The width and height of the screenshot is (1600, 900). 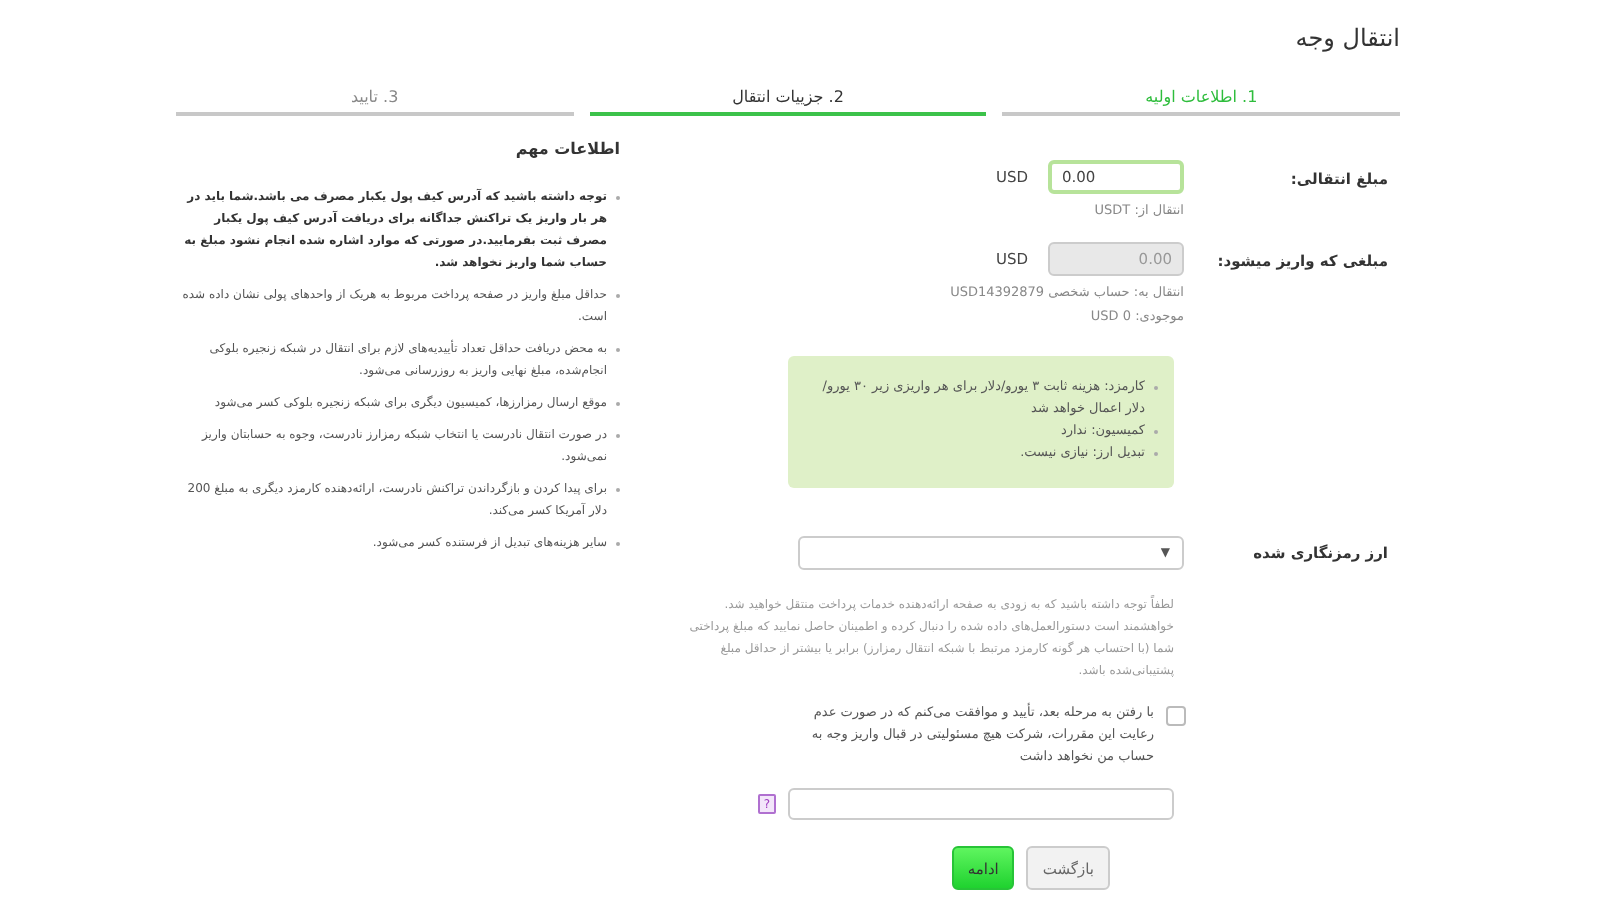 I want to click on page-title: انتقال وجه, so click(x=1346, y=37).